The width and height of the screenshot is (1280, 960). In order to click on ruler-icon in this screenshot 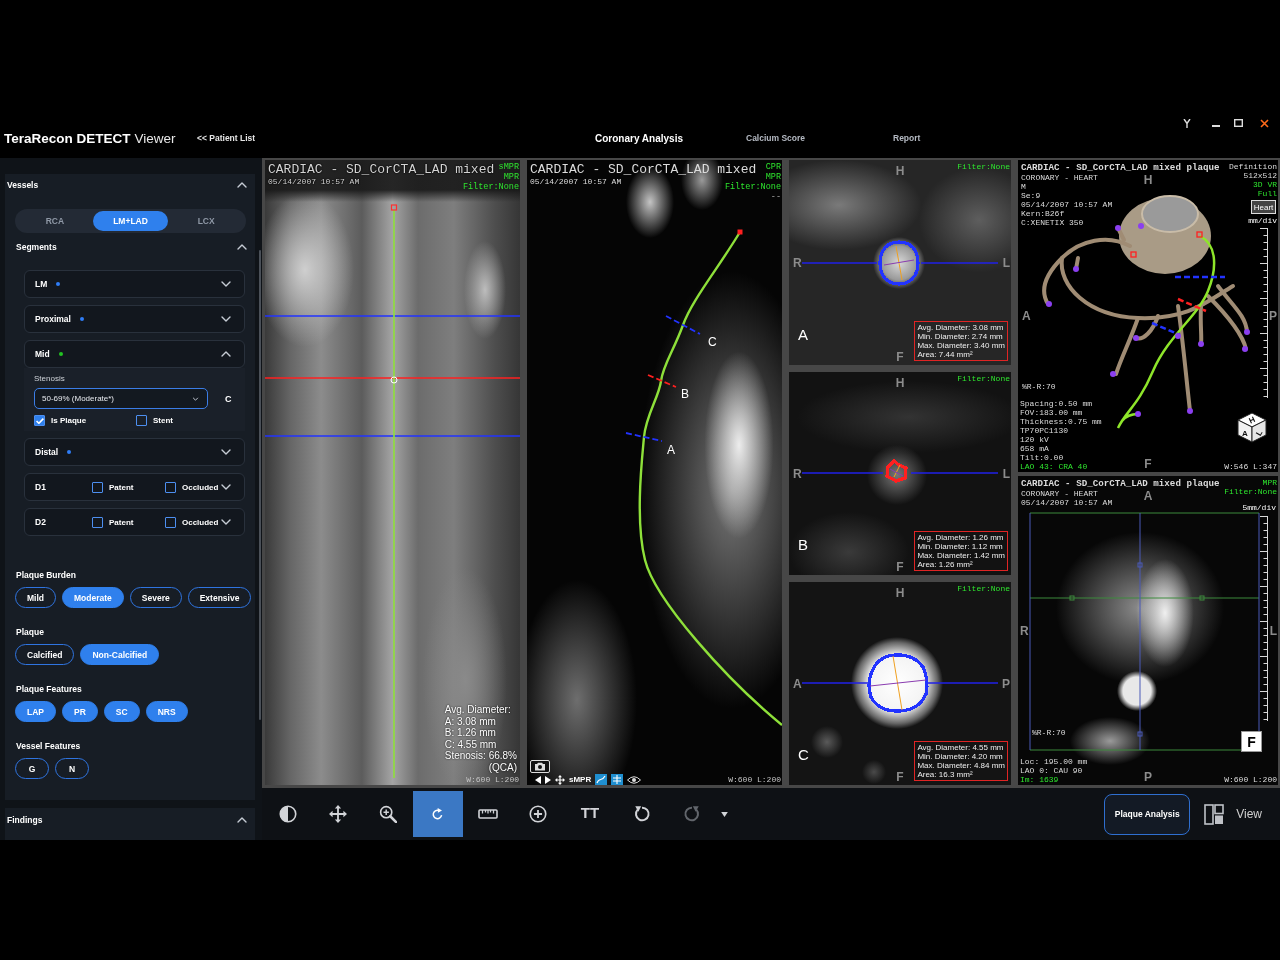, I will do `click(488, 814)`.